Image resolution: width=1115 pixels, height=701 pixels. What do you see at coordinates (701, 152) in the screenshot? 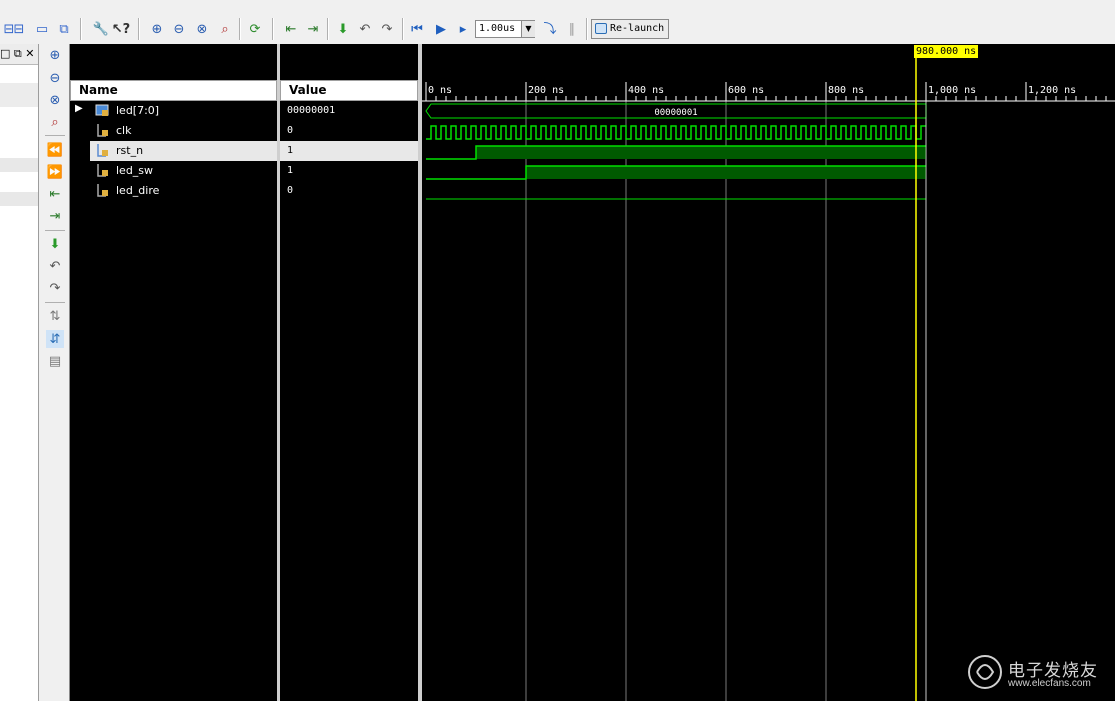
I see `rst-n-high-fill` at bounding box center [701, 152].